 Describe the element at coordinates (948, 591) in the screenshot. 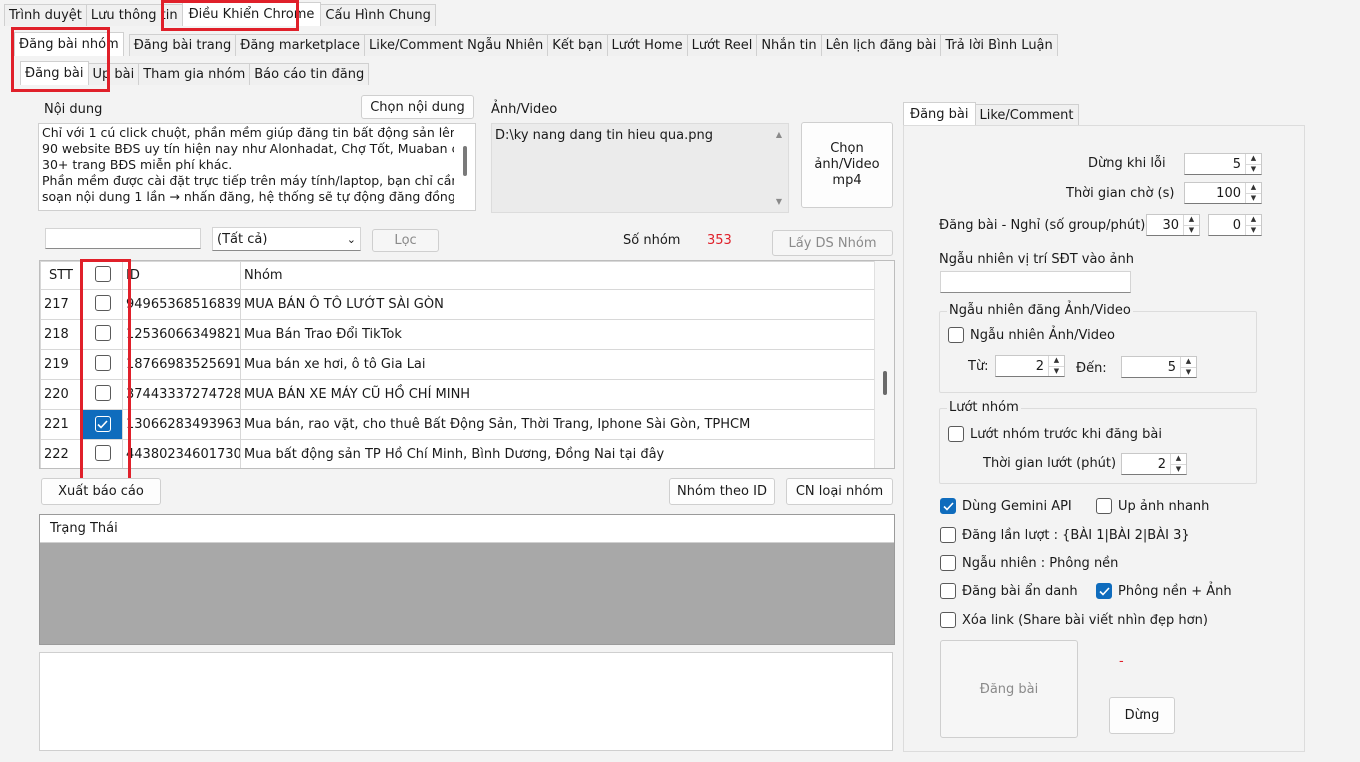

I see `post-anonymous-checkbox` at that location.